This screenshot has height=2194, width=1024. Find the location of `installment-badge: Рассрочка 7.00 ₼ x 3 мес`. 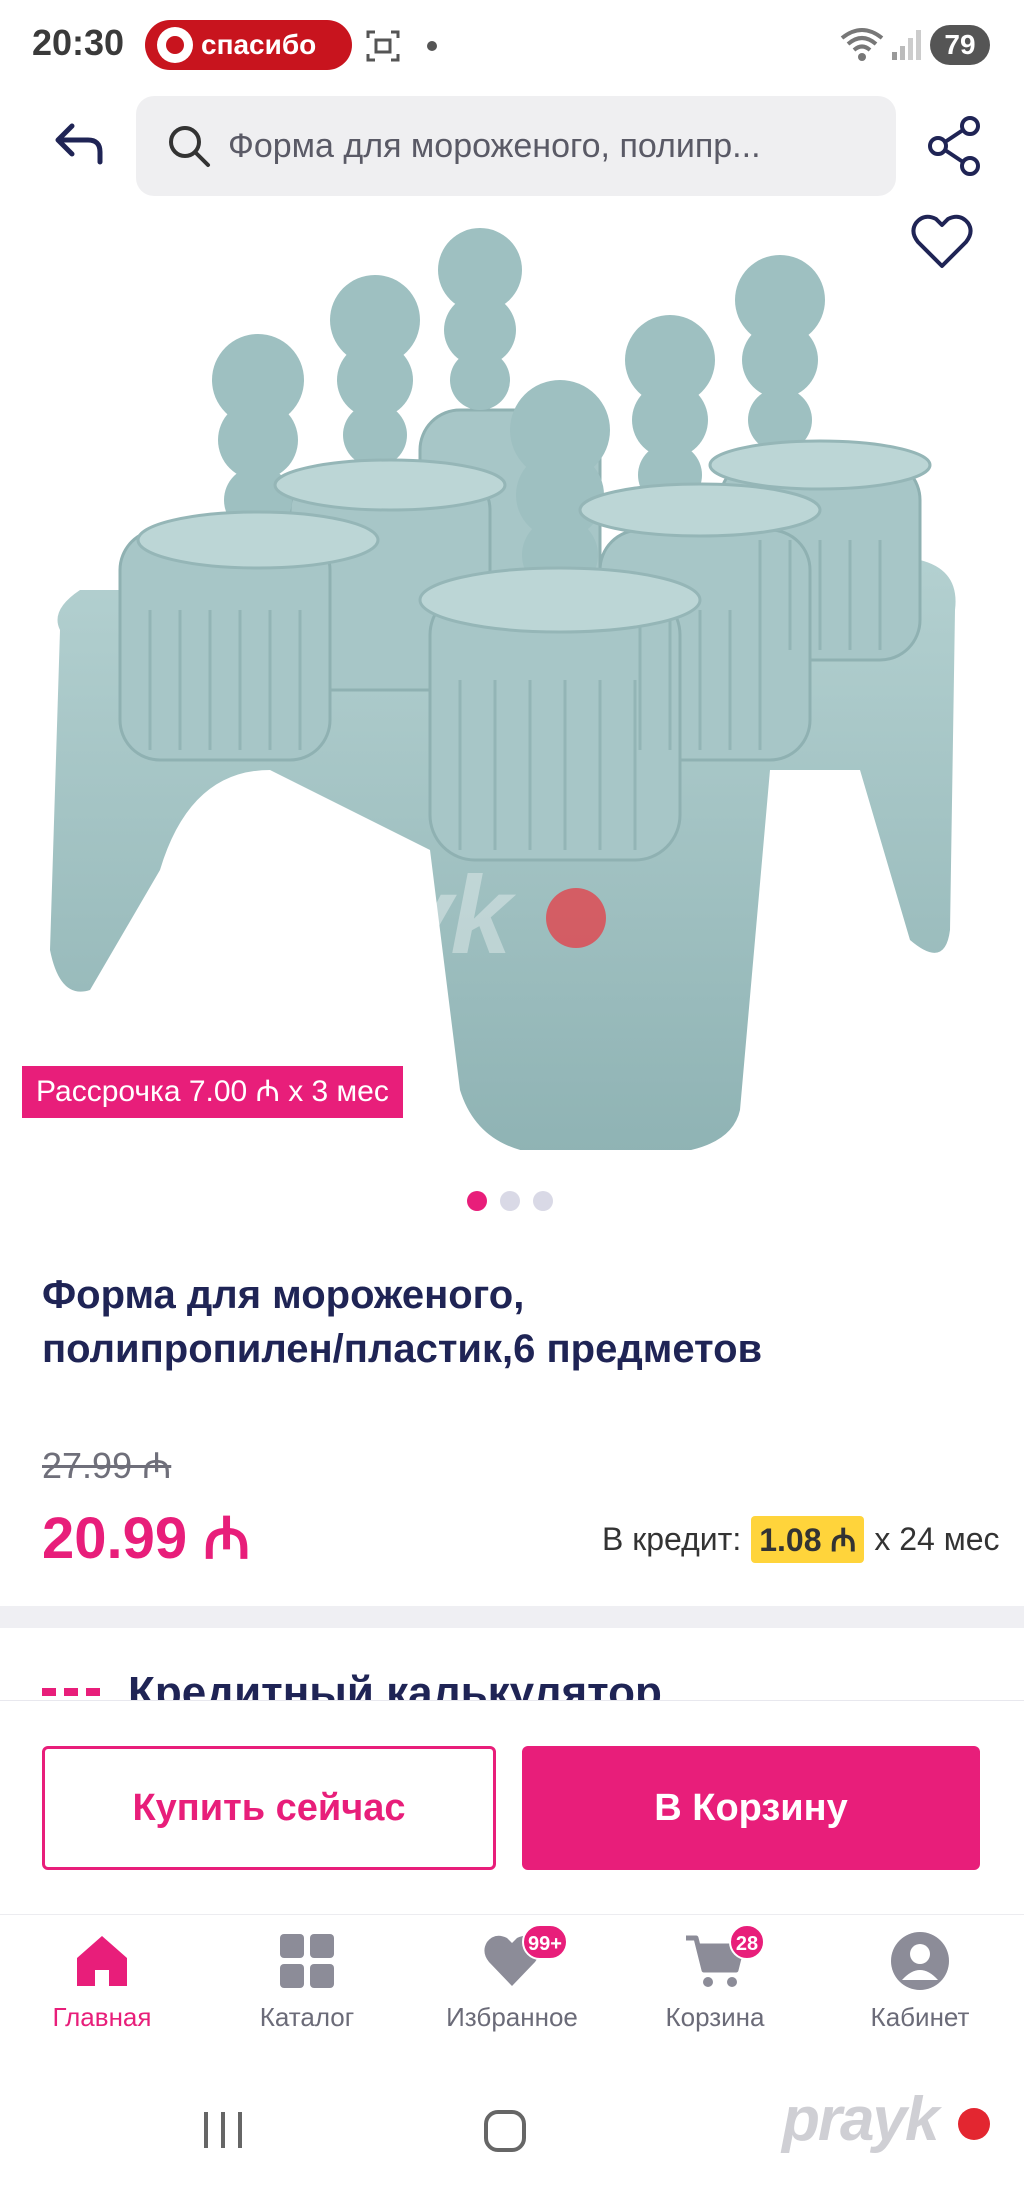

installment-badge: Рассрочка 7.00 ₼ x 3 мес is located at coordinates (212, 1092).